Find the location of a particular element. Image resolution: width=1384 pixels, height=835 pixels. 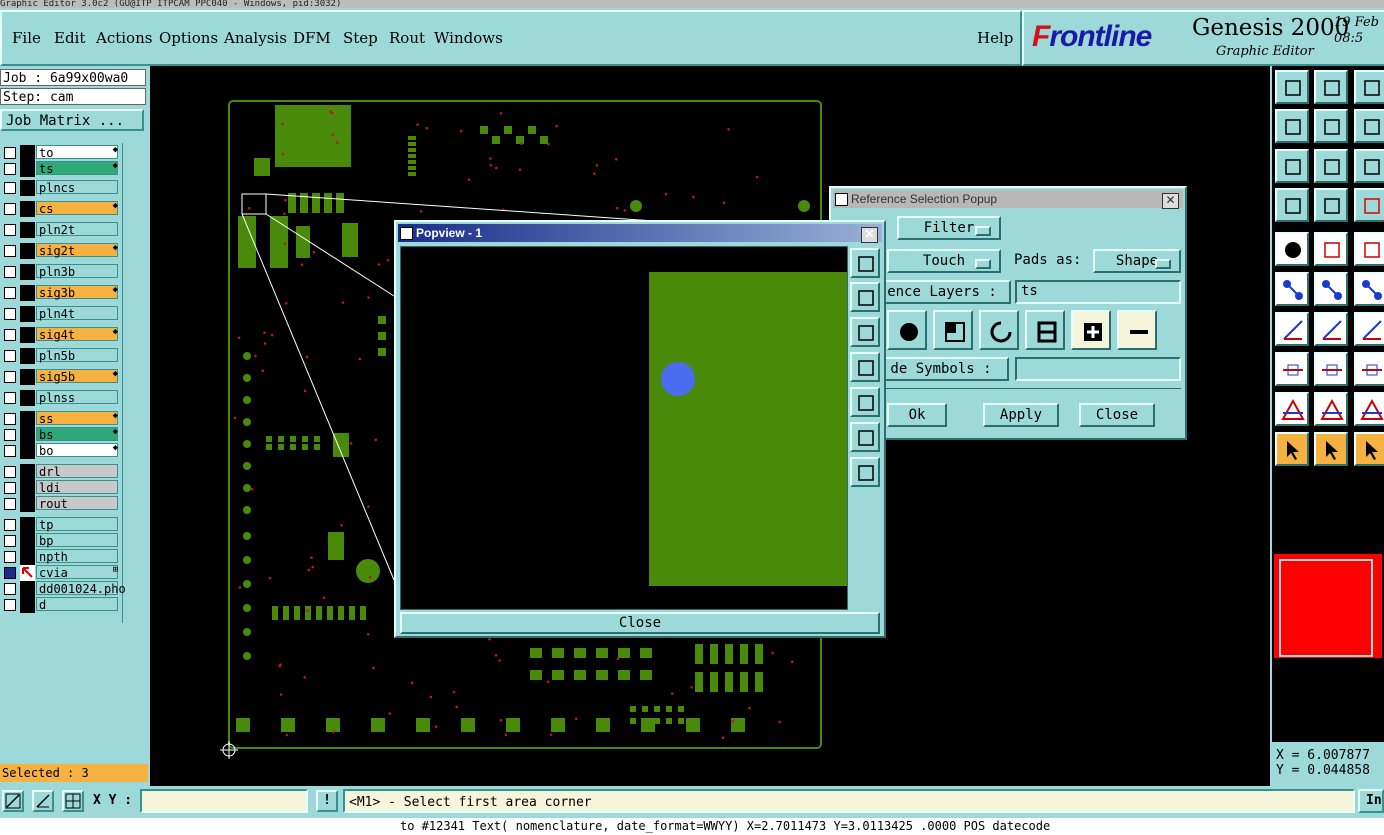

pan-left-icon is located at coordinates (1292, 126).